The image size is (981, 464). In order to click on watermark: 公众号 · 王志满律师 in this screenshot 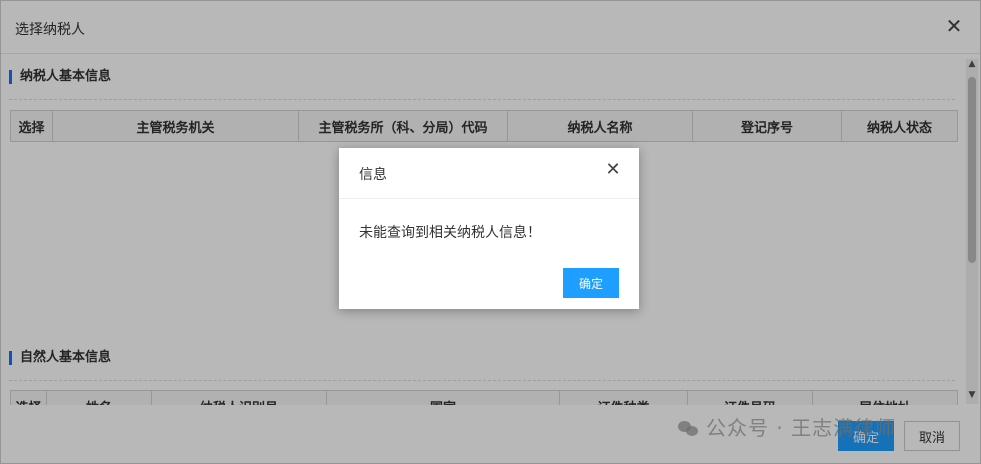, I will do `click(787, 426)`.